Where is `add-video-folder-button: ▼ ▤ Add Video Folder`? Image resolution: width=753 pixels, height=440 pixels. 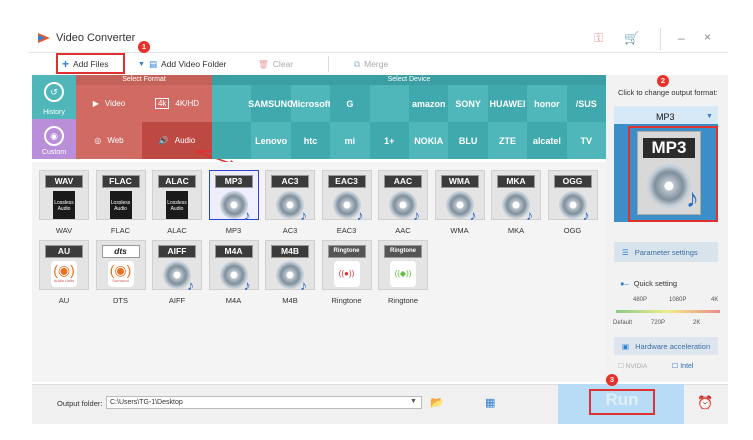
add-video-folder-button: ▼ ▤ Add Video Folder is located at coordinates (182, 64).